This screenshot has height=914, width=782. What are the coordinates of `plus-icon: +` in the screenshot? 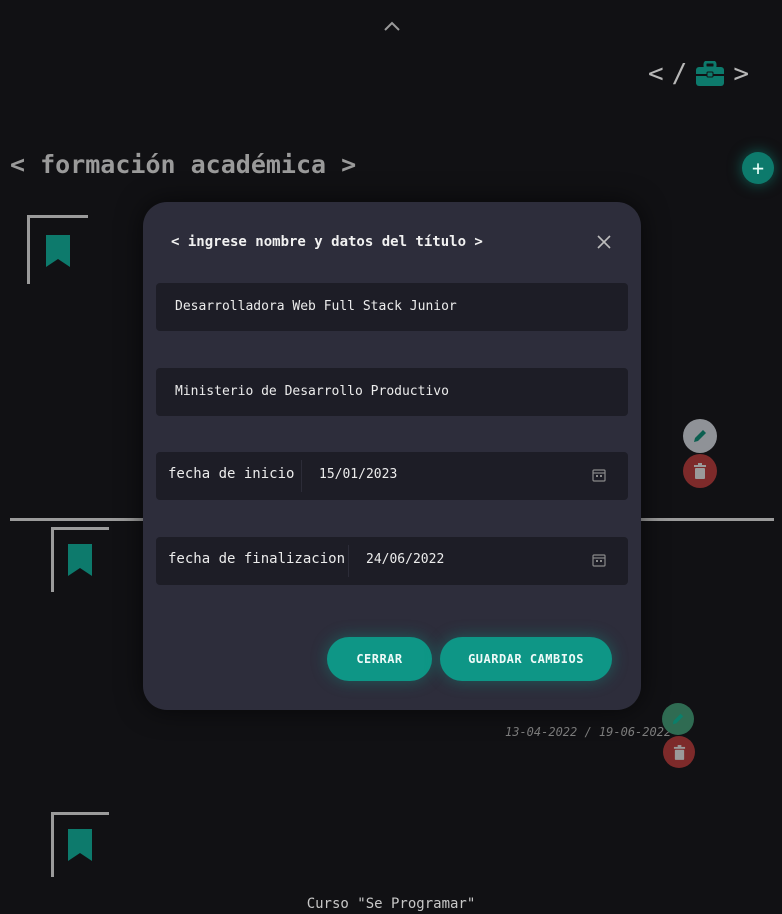 It's located at (758, 168).